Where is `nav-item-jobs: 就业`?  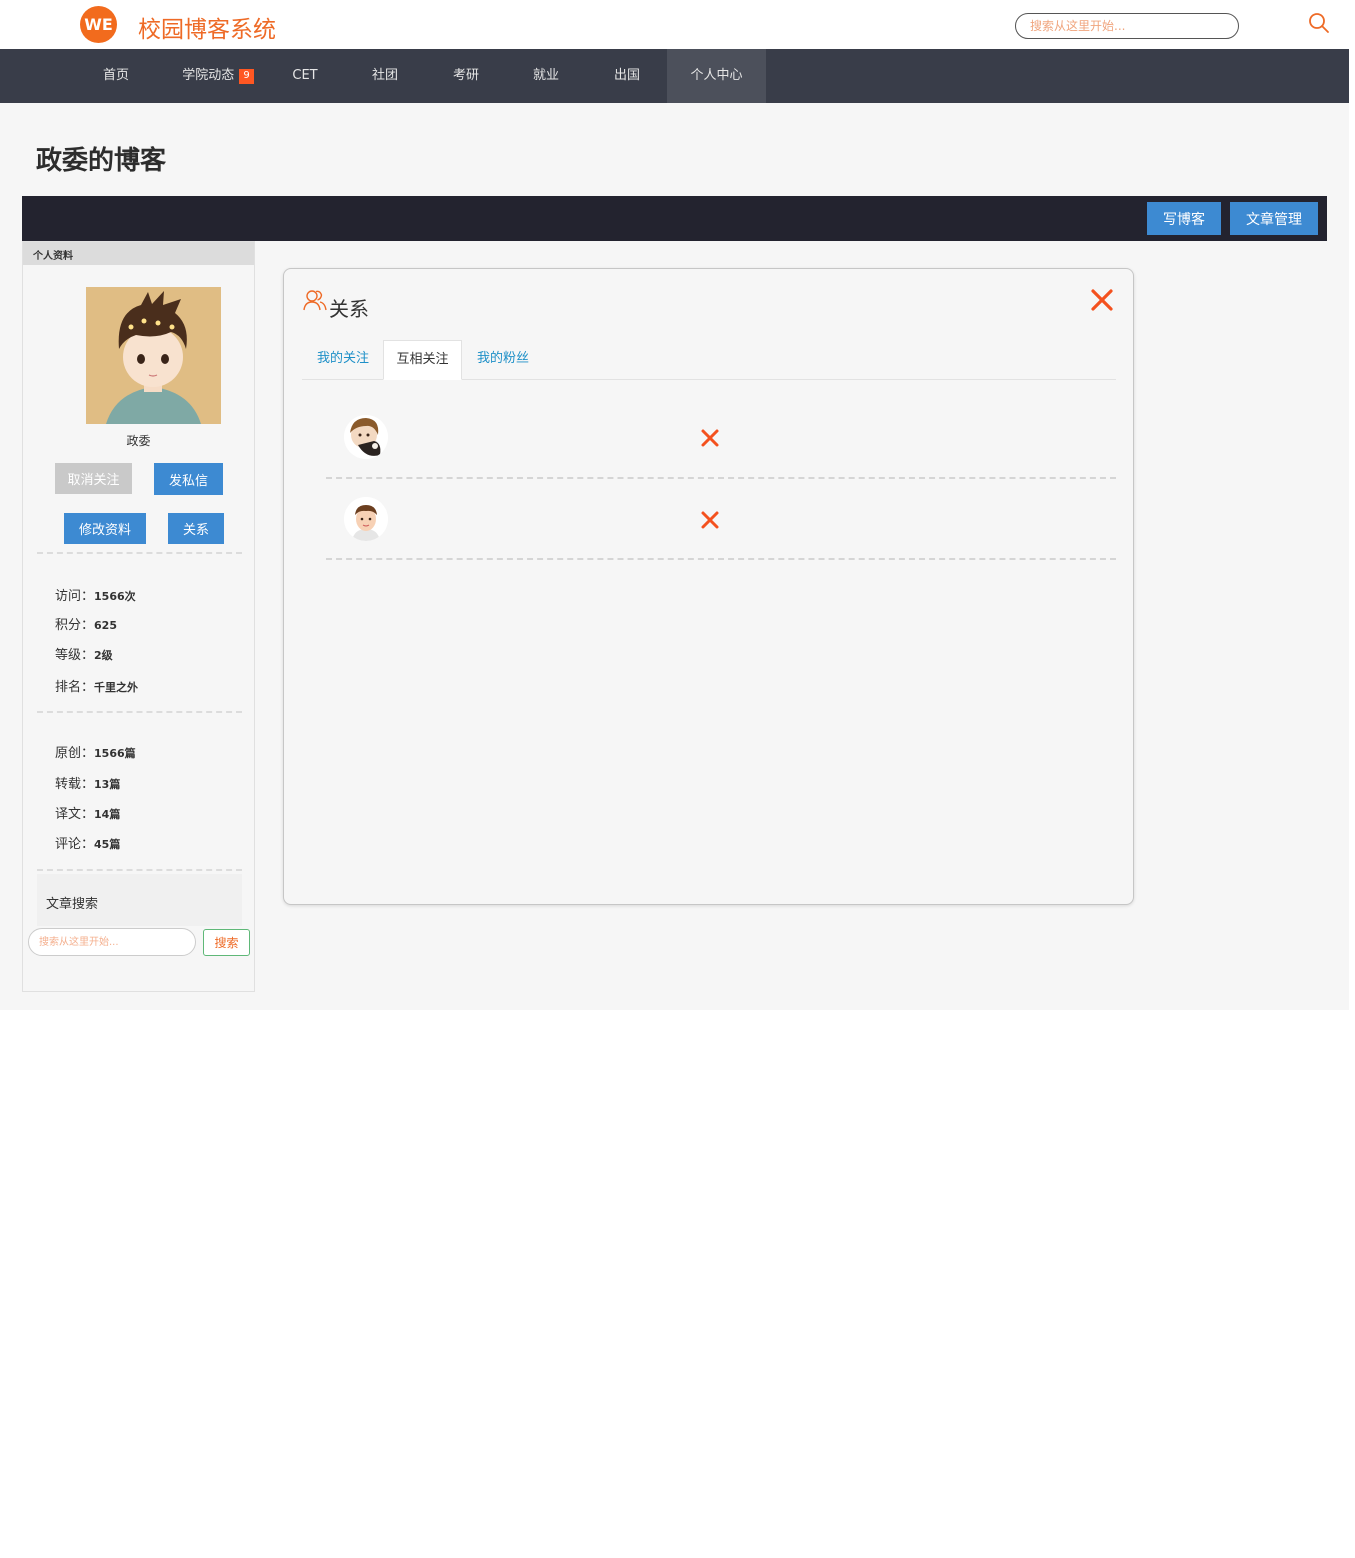
nav-item-jobs: 就业 is located at coordinates (546, 76).